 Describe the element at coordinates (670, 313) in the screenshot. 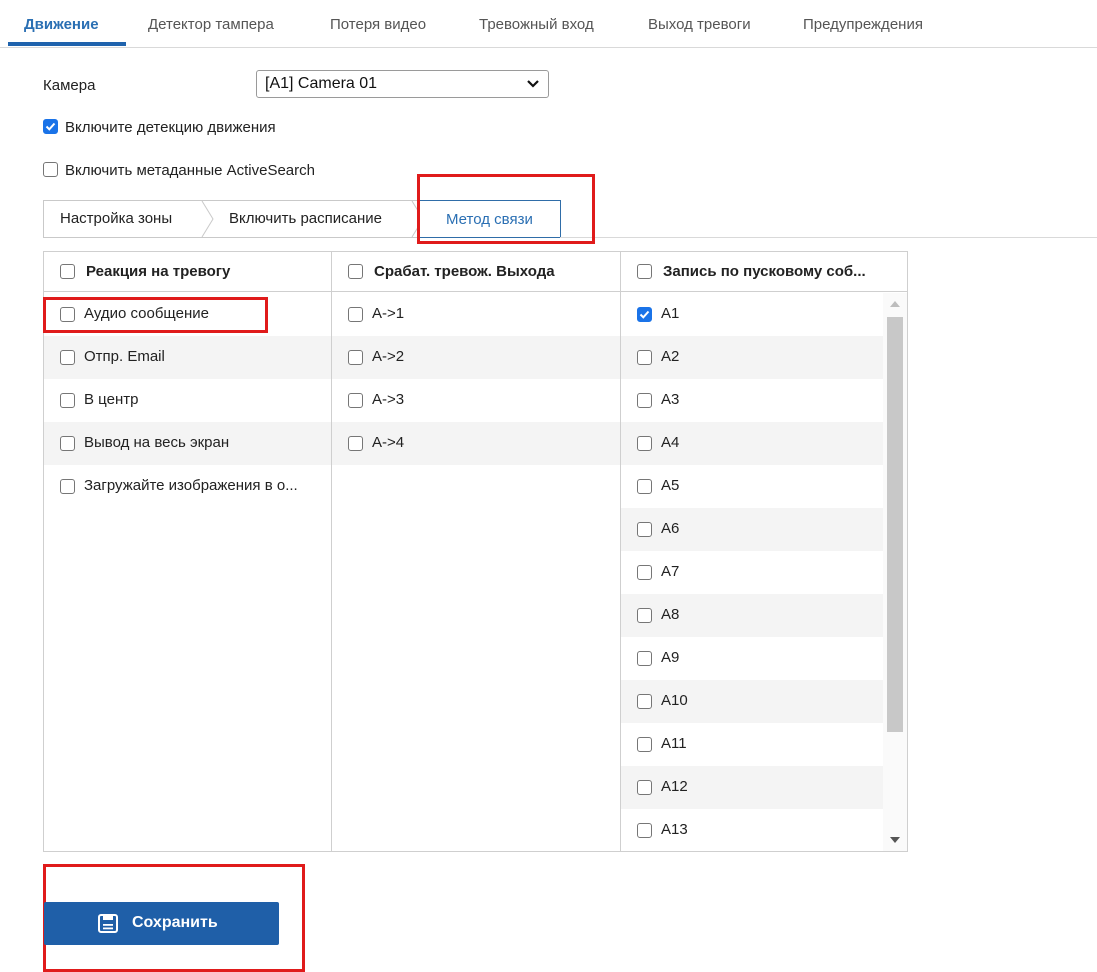

I see `trigger-recording-item-label: A1` at that location.